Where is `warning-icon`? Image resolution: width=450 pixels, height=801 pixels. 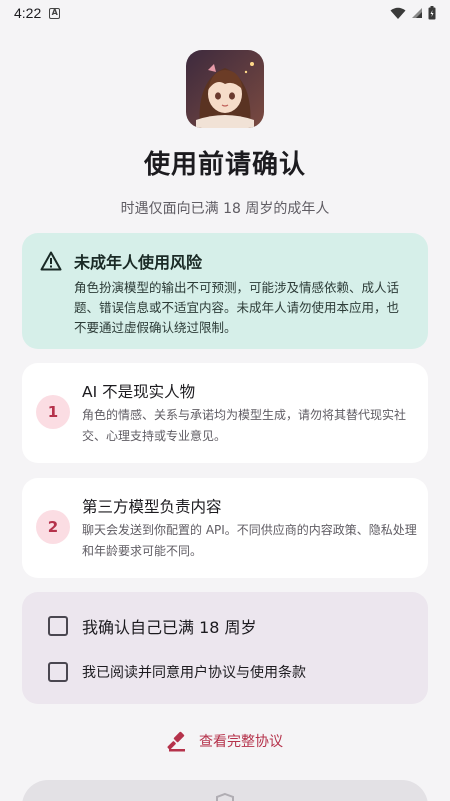
warning-icon is located at coordinates (51, 261).